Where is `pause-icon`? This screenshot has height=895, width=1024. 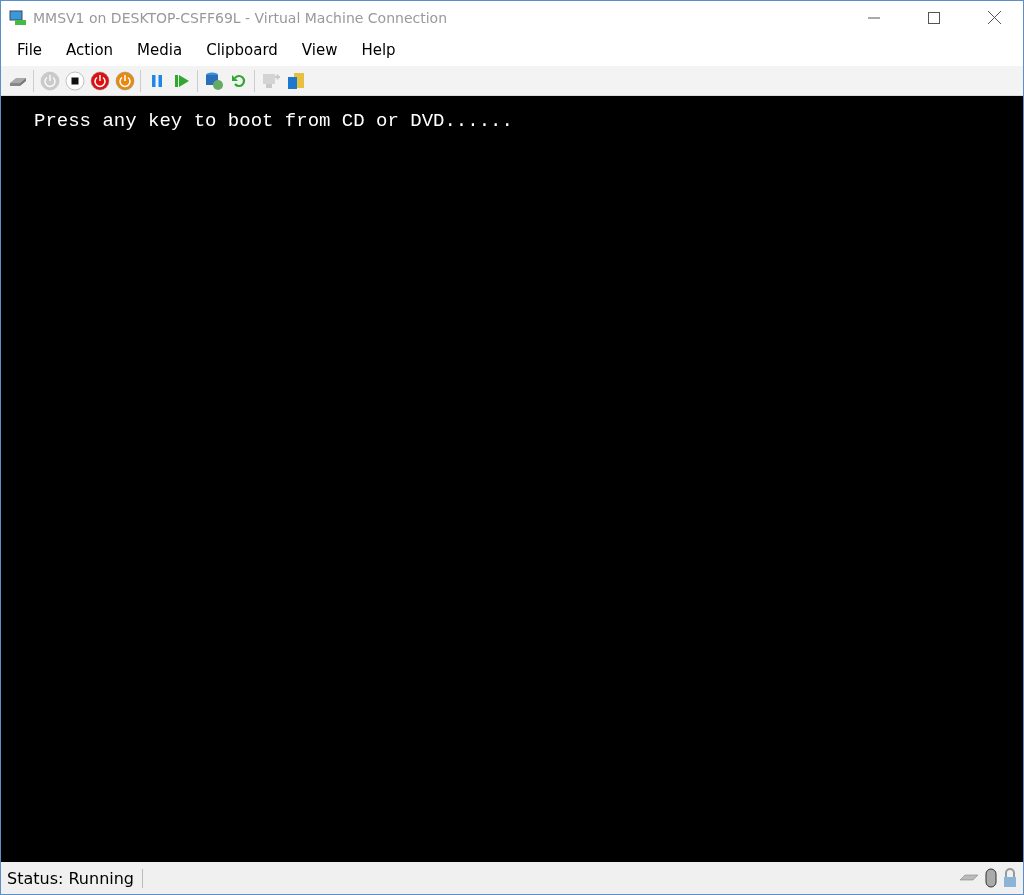 pause-icon is located at coordinates (156, 80).